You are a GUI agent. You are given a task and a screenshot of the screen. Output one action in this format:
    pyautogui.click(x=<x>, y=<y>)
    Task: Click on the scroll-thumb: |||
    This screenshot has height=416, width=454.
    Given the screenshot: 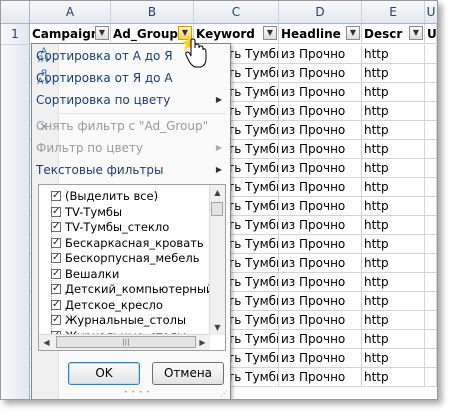 What is the action you would take?
    pyautogui.click(x=126, y=342)
    